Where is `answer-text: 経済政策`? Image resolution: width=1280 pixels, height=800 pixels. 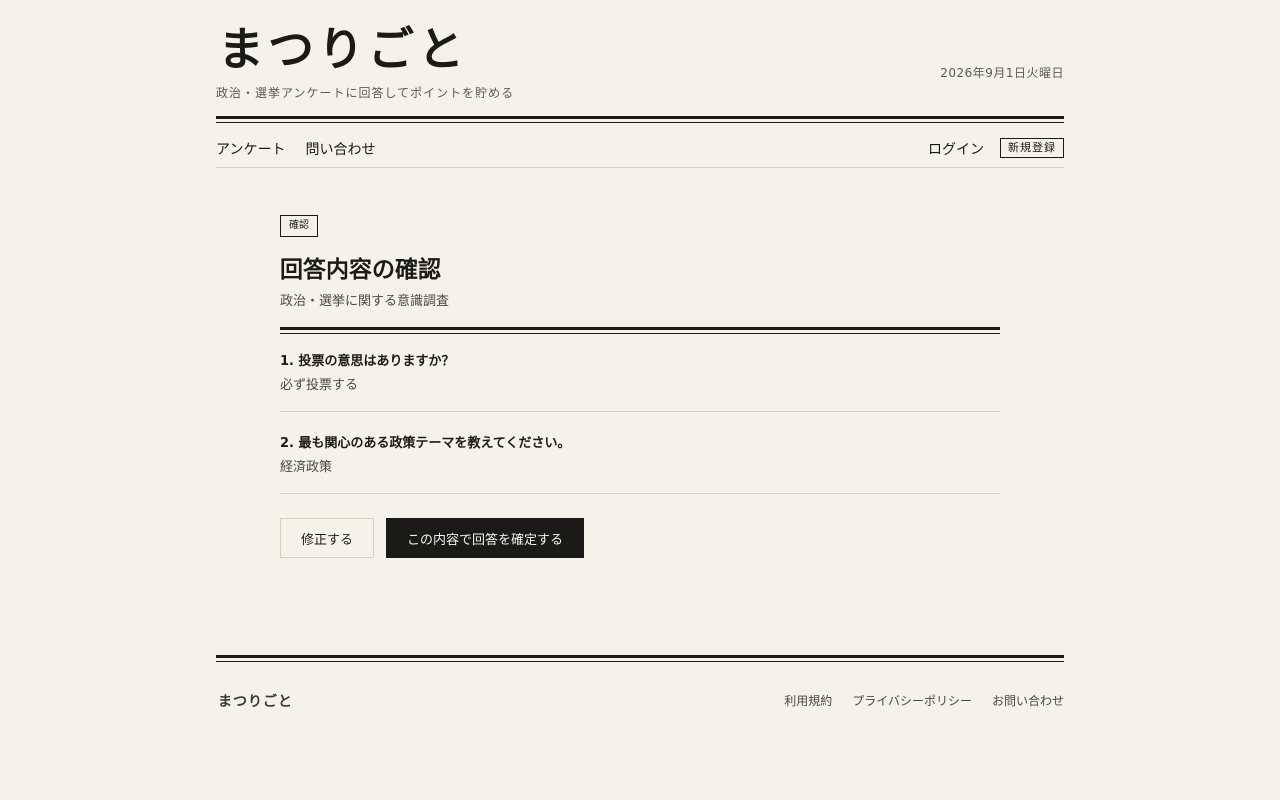
answer-text: 経済政策 is located at coordinates (306, 467).